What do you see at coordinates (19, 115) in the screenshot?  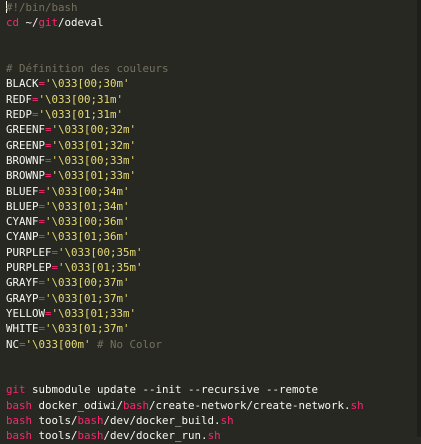 I see `code-token: REDP` at bounding box center [19, 115].